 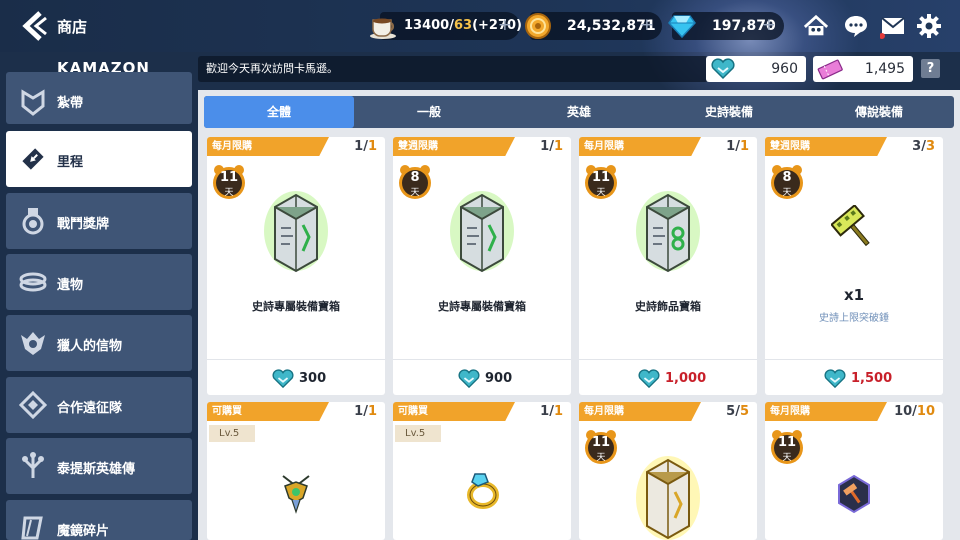 What do you see at coordinates (784, 69) in the screenshot?
I see `mileage-value: 960` at bounding box center [784, 69].